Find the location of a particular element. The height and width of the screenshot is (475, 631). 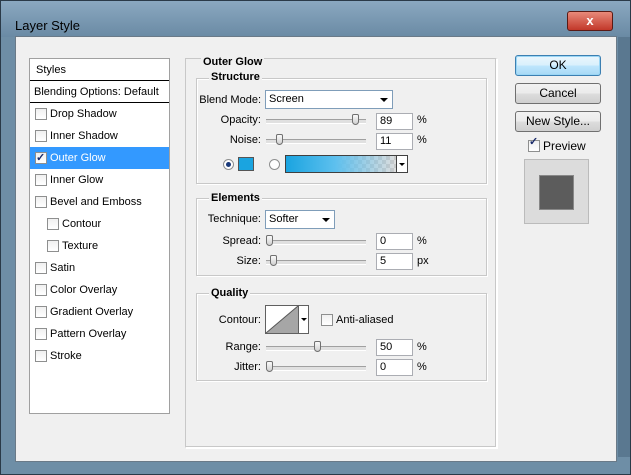

range-label: Range: is located at coordinates (243, 347).